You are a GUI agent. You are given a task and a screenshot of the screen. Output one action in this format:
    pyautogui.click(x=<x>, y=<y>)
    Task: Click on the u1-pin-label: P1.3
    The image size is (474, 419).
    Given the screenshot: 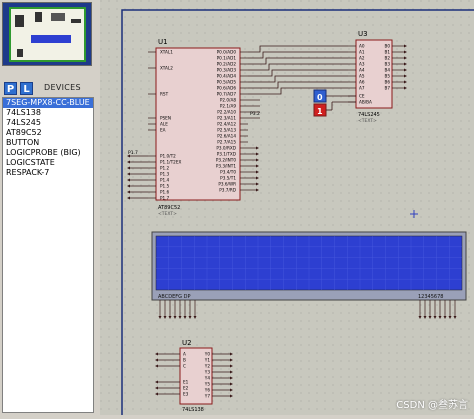 What is the action you would take?
    pyautogui.click(x=165, y=174)
    